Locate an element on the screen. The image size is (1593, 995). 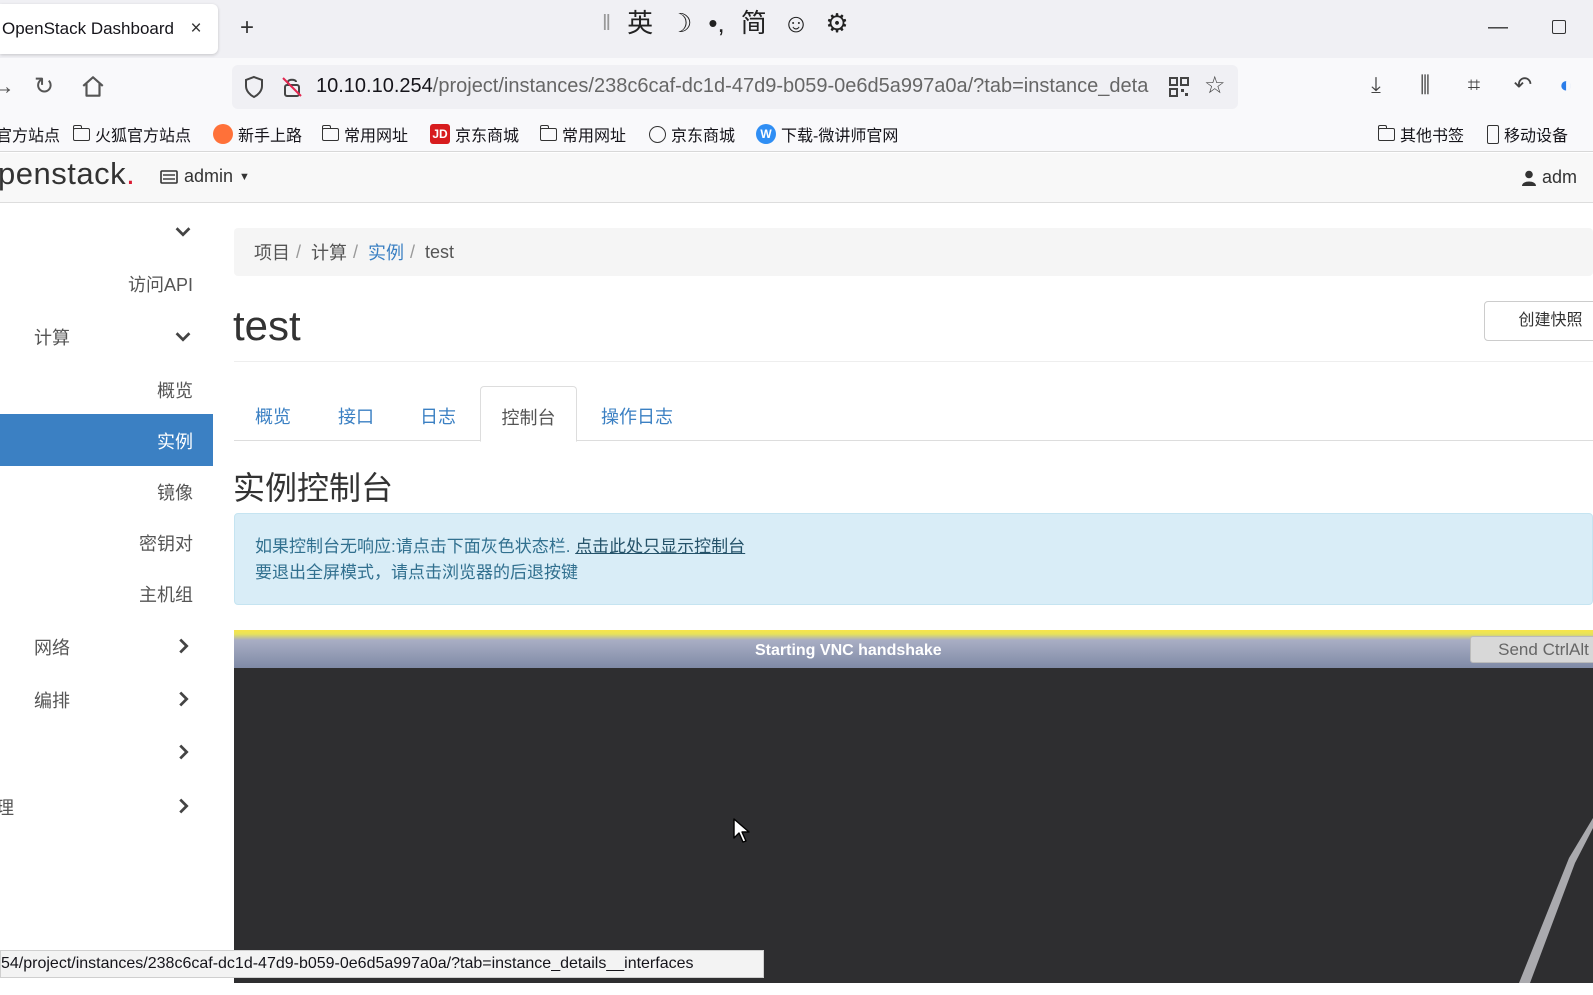
bookmark-item: 官方站点 is located at coordinates (30, 134).